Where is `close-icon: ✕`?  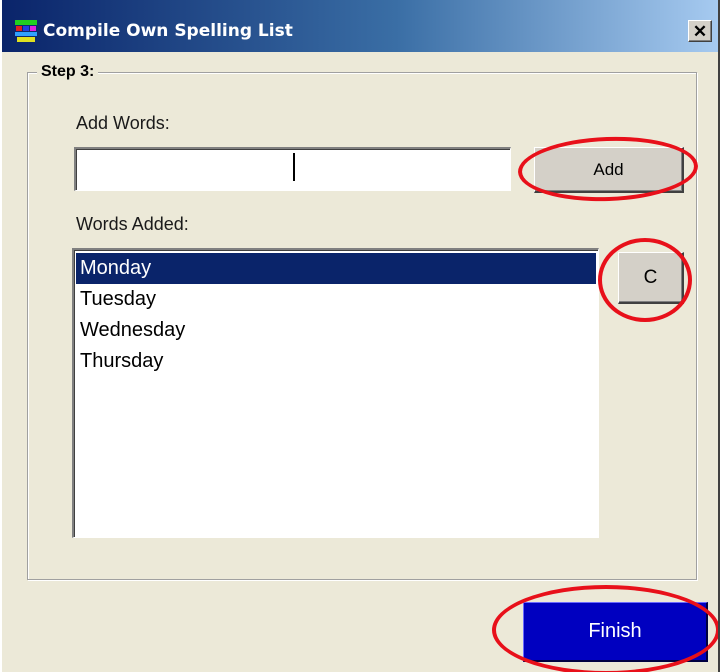
close-icon: ✕ is located at coordinates (700, 31).